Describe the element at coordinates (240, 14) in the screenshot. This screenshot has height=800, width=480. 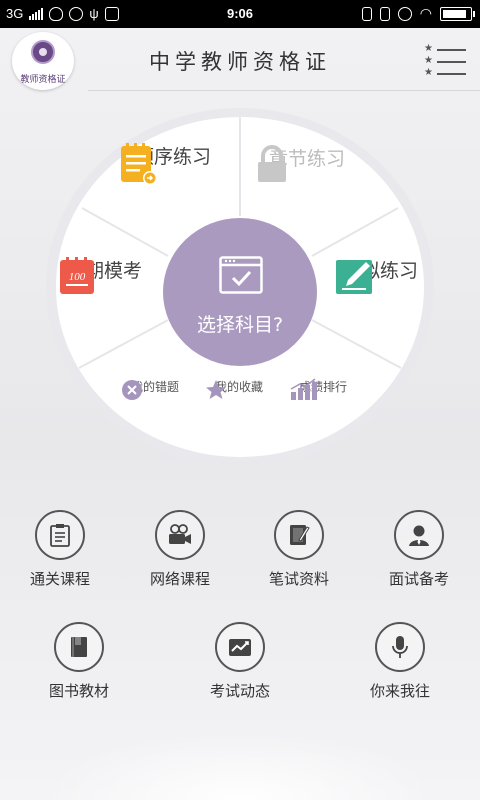
I see `status-bar: 3G ψ 9:06 ◠` at that location.